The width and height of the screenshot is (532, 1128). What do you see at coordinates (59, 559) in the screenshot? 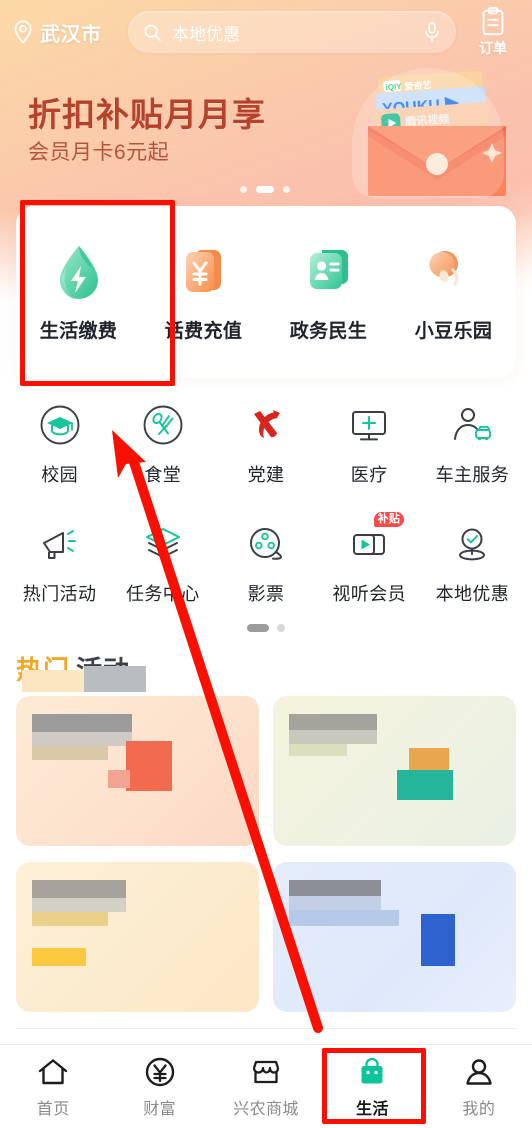
I see `grid-item-hot-activity: 热门活动` at bounding box center [59, 559].